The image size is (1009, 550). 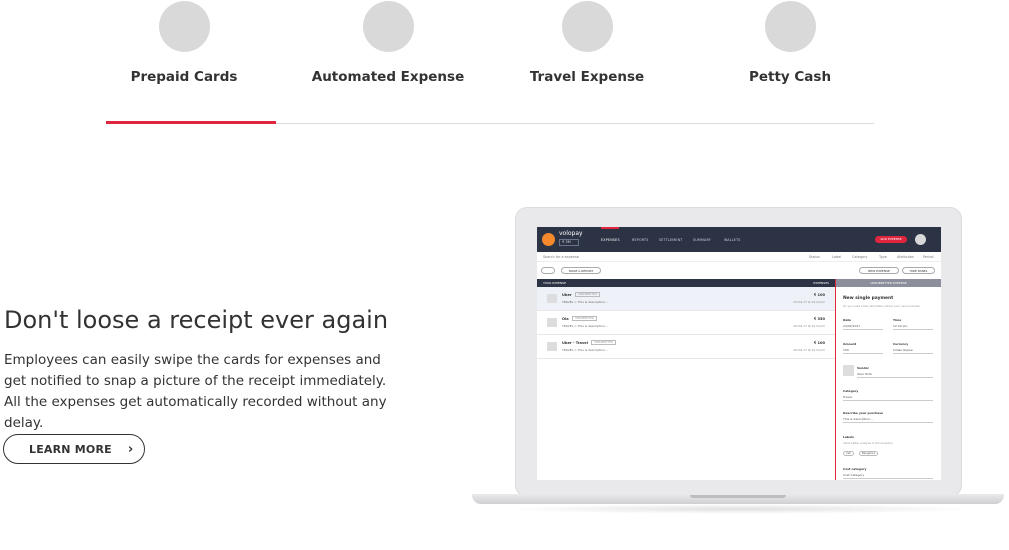 What do you see at coordinates (790, 26) in the screenshot?
I see `petty-cash-icon` at bounding box center [790, 26].